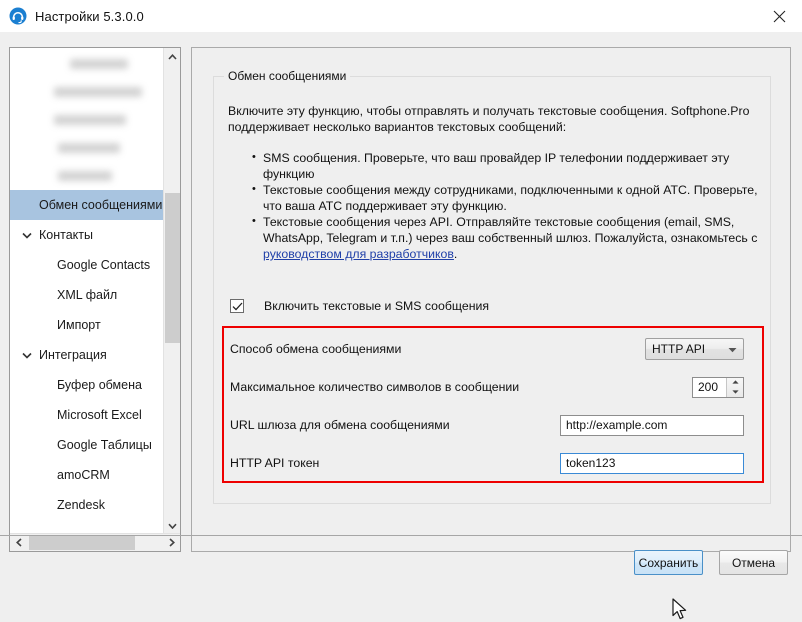 The image size is (802, 622). I want to click on method-row: Способ обмена сообщениями HTTP API, so click(493, 349).